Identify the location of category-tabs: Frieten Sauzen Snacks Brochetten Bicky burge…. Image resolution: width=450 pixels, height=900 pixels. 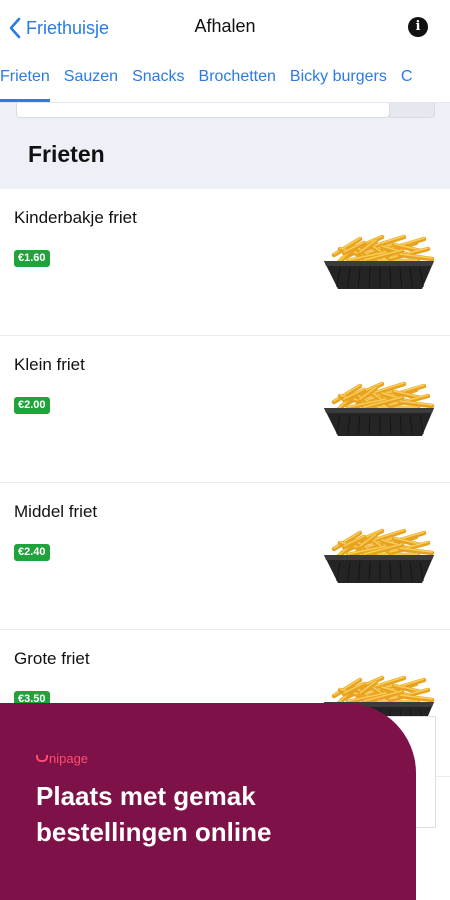
(225, 78).